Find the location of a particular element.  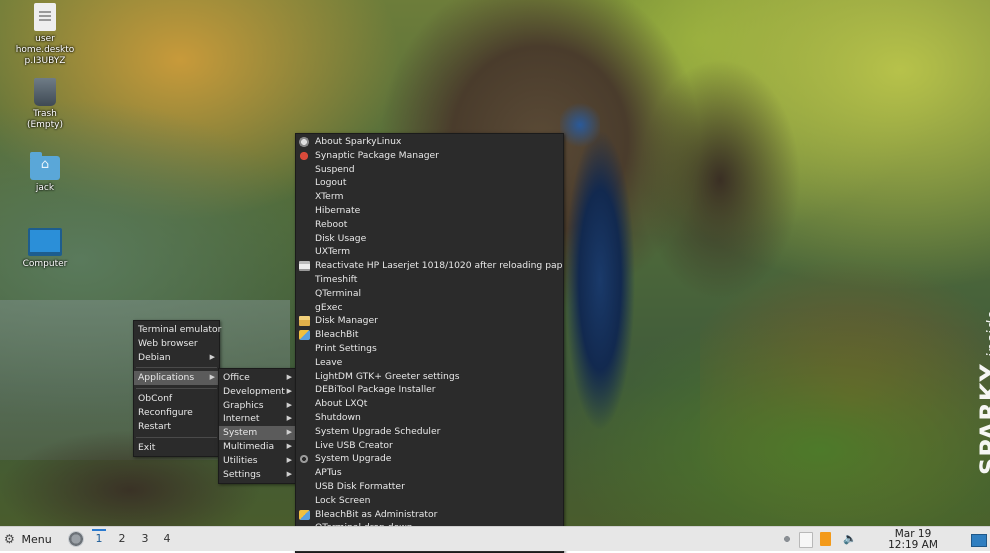

menu-item-obconf: ObConf is located at coordinates (176, 399).